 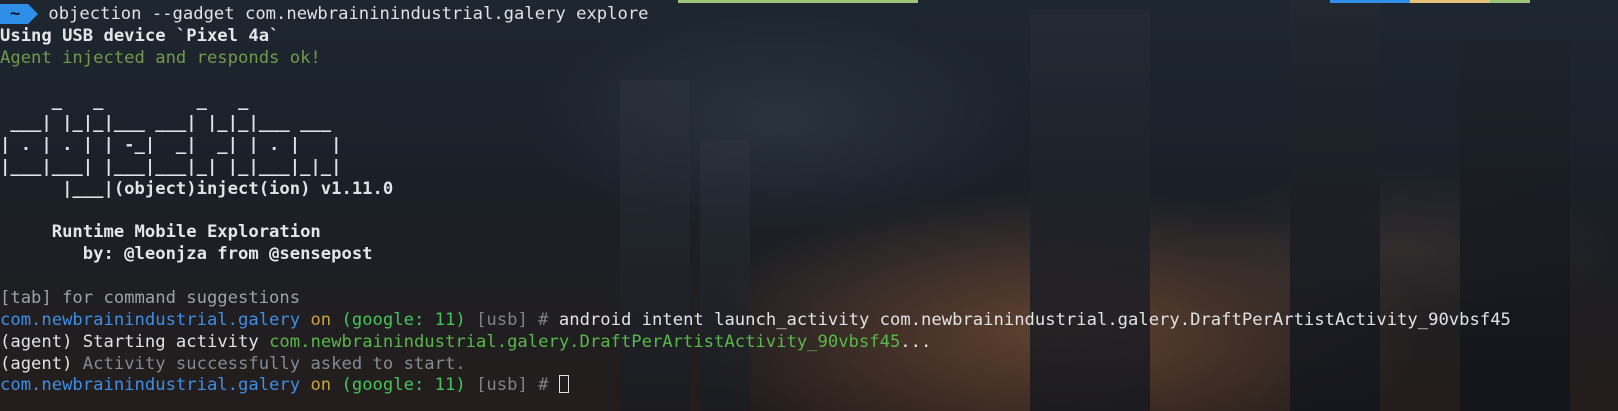 What do you see at coordinates (798, 1) in the screenshot?
I see `tab-indicator-green` at bounding box center [798, 1].